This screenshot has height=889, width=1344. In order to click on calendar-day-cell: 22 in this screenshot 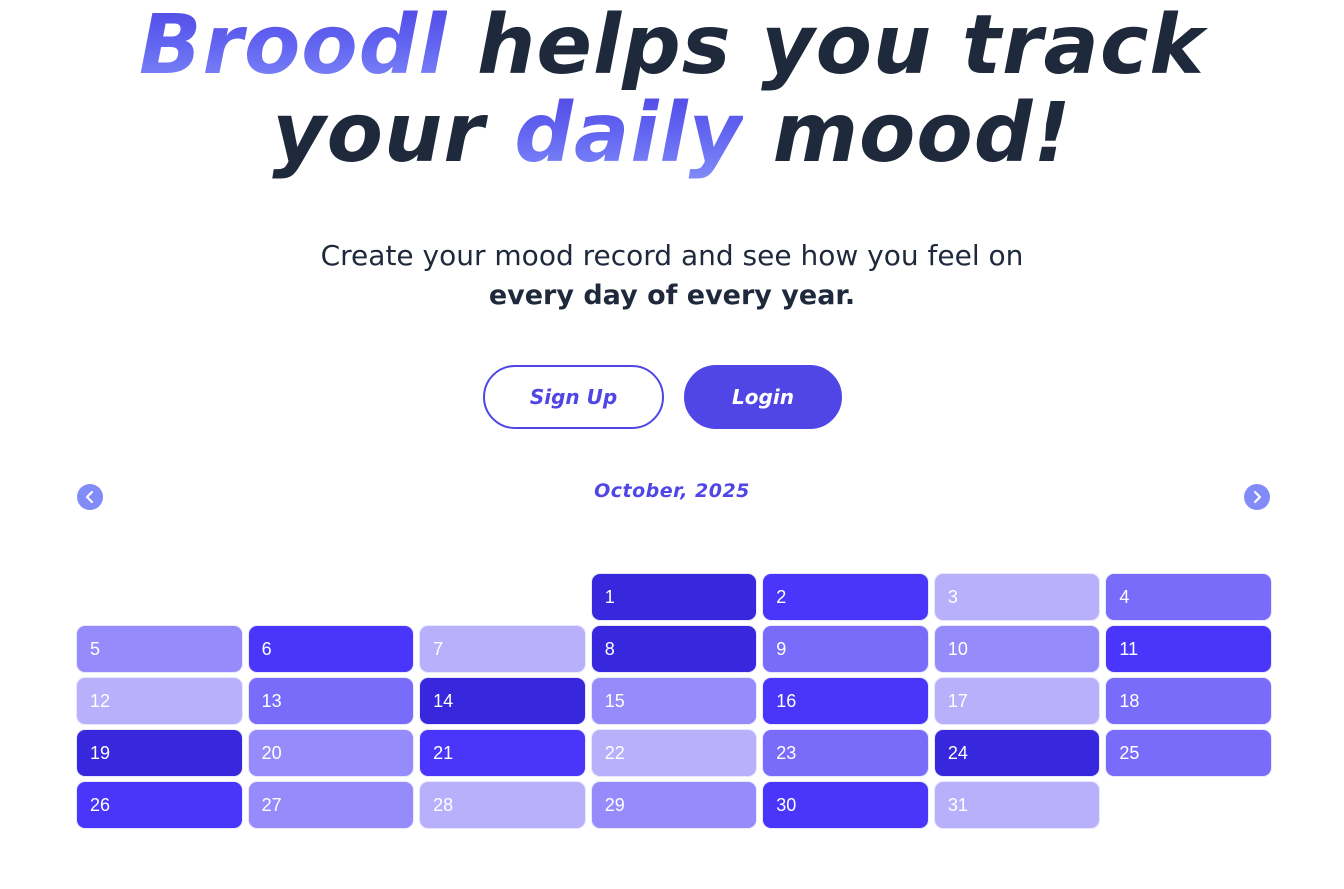, I will do `click(674, 753)`.